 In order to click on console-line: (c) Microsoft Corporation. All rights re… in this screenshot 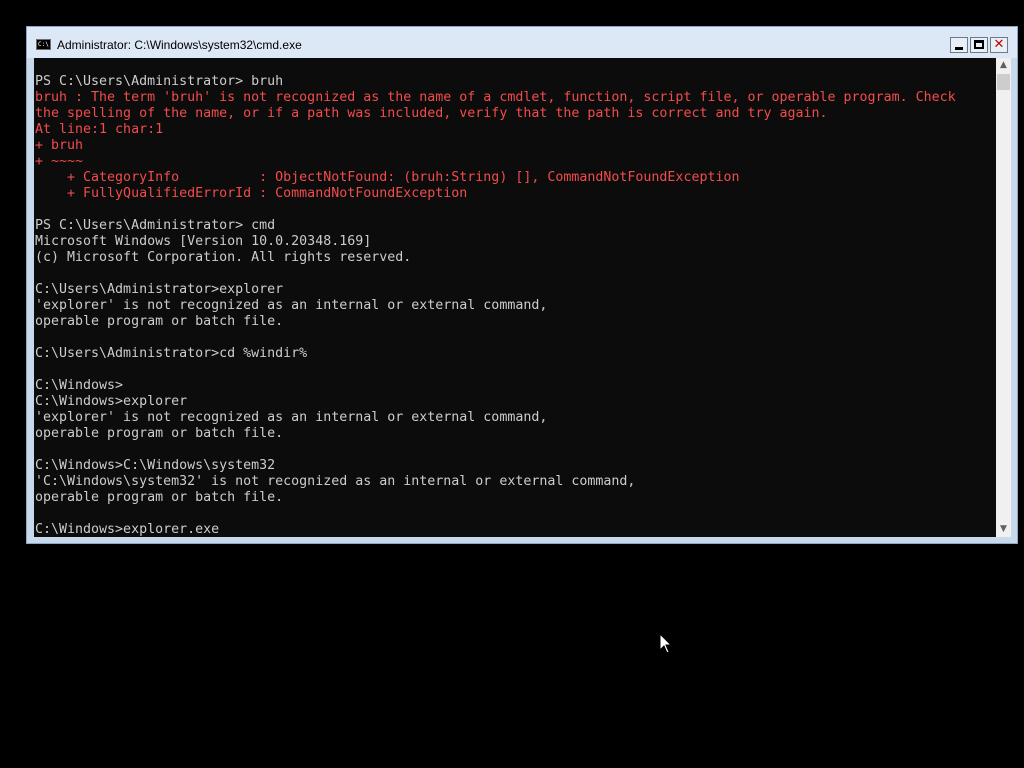, I will do `click(223, 257)`.